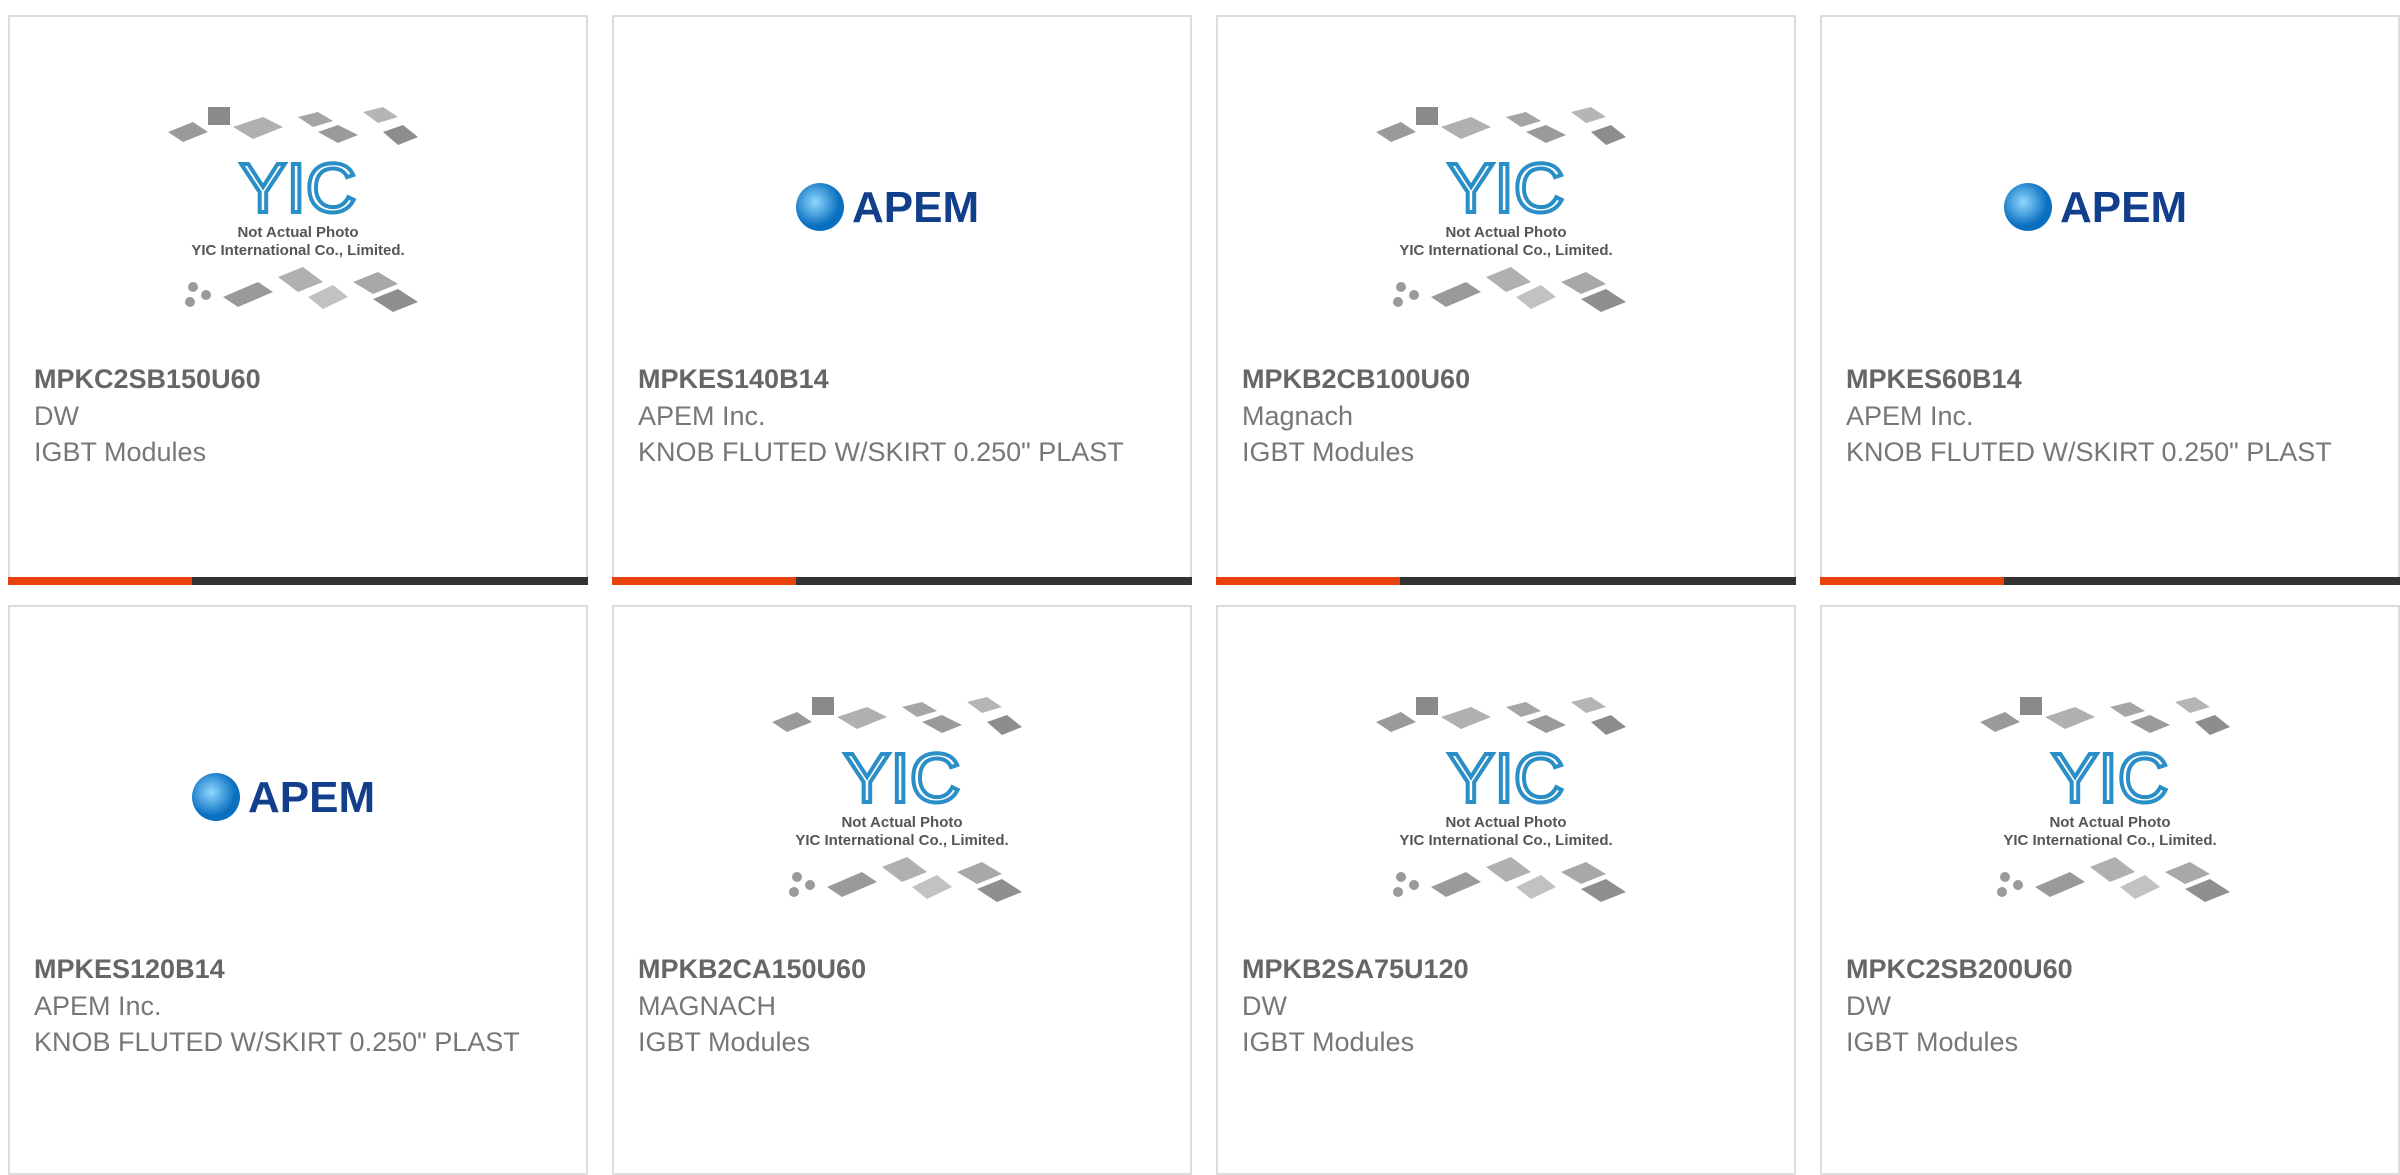 The image size is (2400, 1175). I want to click on manufacturer: MAGNACH, so click(707, 1006).